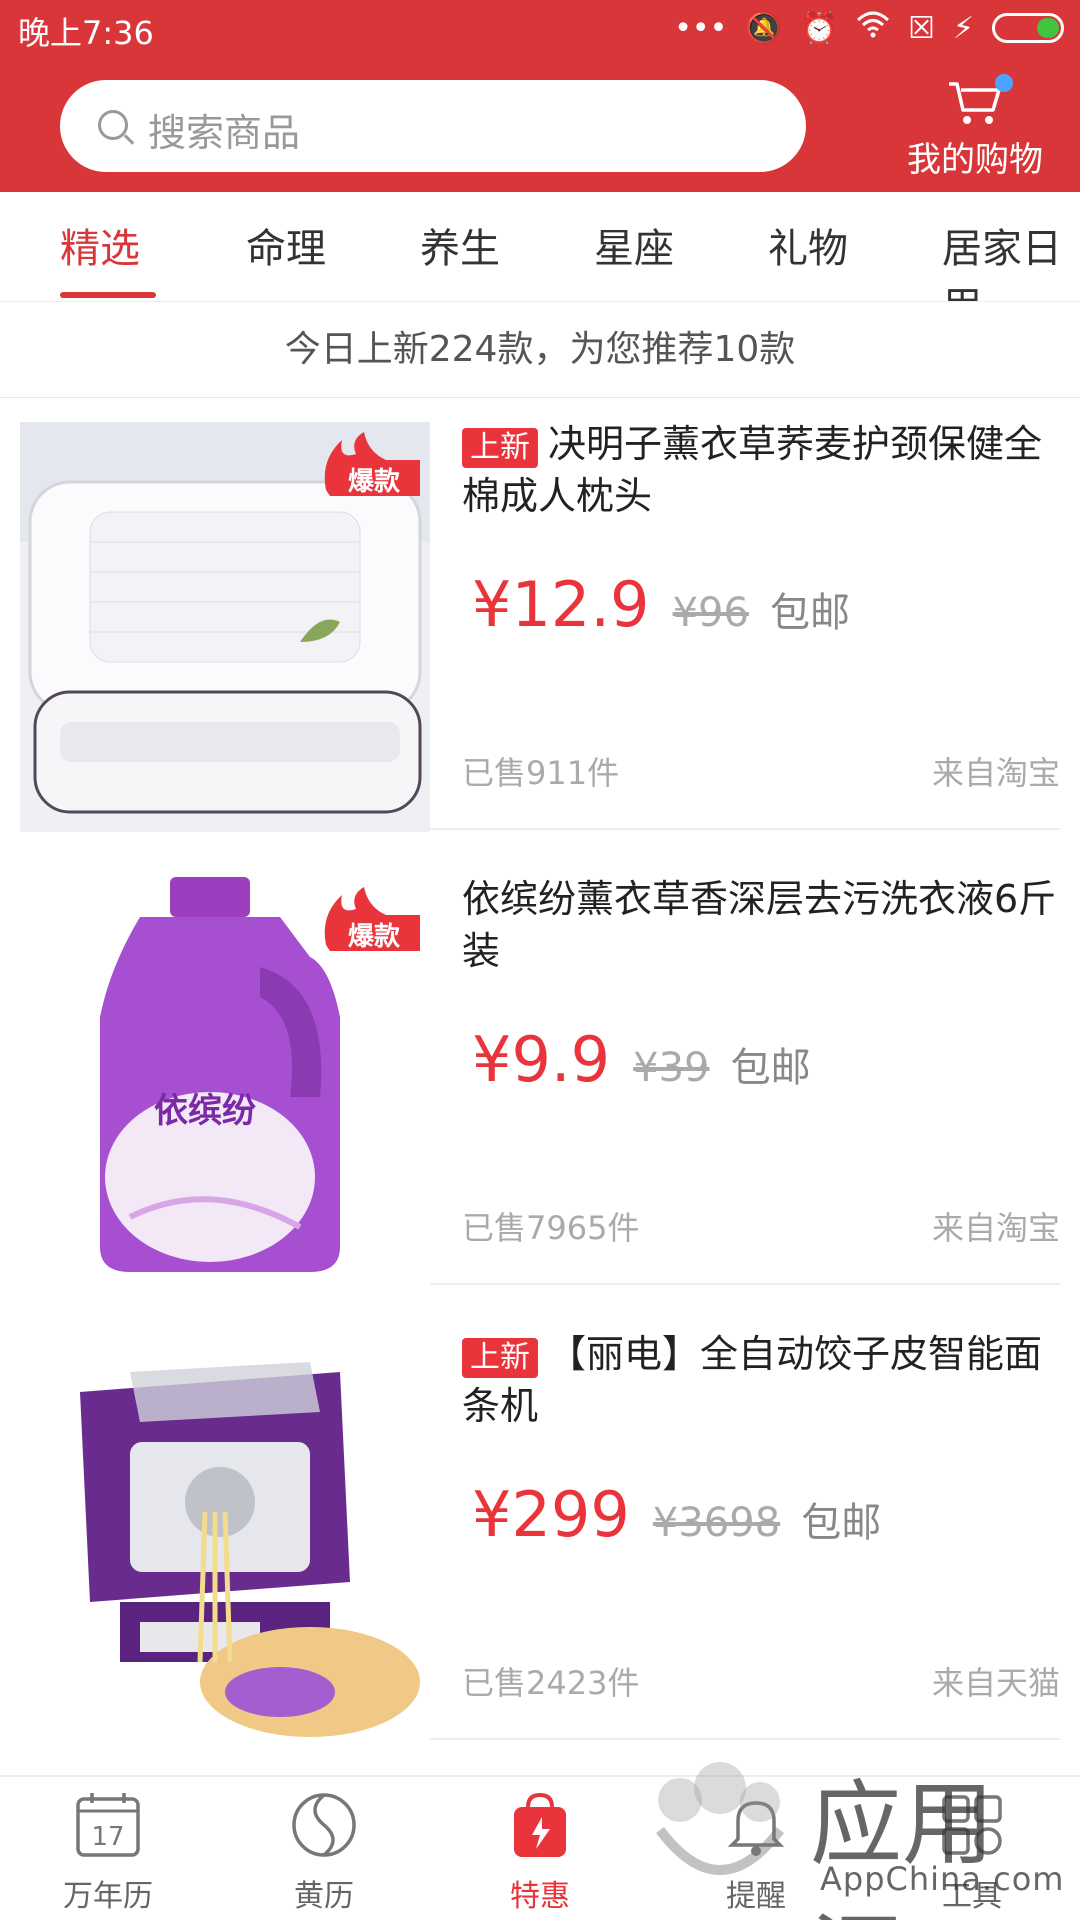 The width and height of the screenshot is (1080, 1920). I want to click on original-price: ¥96, so click(710, 613).